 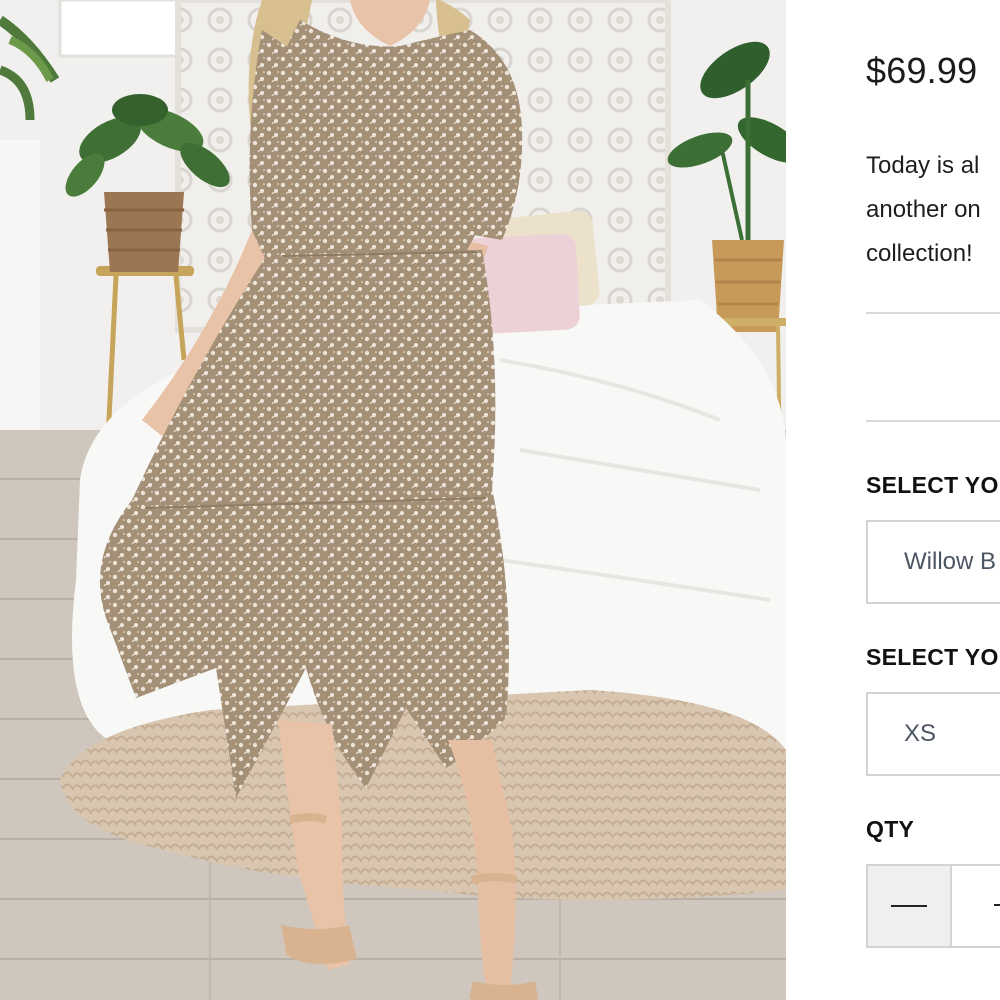 What do you see at coordinates (997, 905) in the screenshot?
I see `plus-icon` at bounding box center [997, 905].